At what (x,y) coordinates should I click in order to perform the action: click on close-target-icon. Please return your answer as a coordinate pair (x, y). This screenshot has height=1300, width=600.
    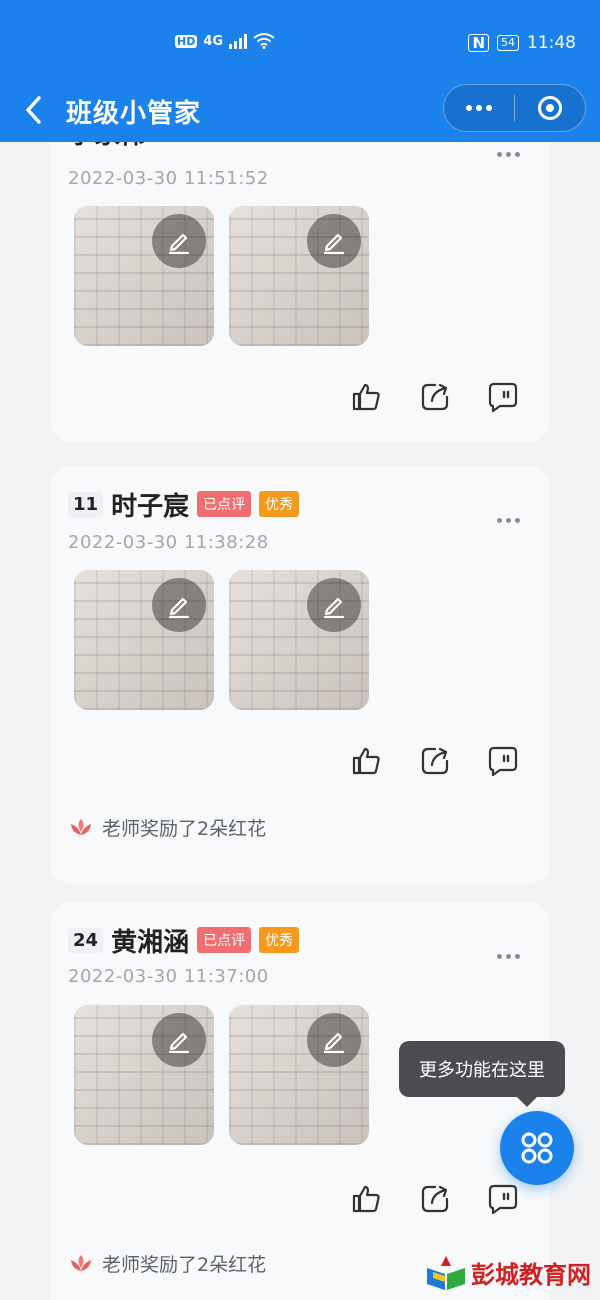
    Looking at the image, I should click on (550, 108).